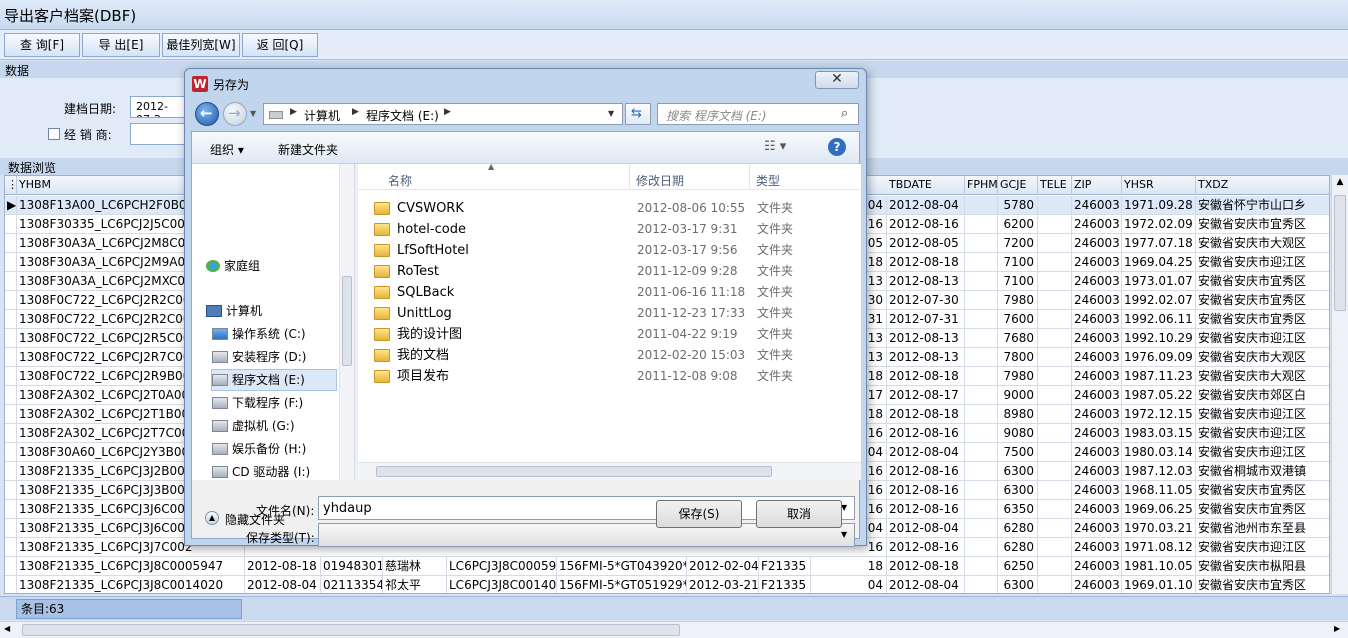 Image resolution: width=1348 pixels, height=638 pixels. Describe the element at coordinates (1340, 184) in the screenshot. I see `scroll-up-icon: ▲` at that location.